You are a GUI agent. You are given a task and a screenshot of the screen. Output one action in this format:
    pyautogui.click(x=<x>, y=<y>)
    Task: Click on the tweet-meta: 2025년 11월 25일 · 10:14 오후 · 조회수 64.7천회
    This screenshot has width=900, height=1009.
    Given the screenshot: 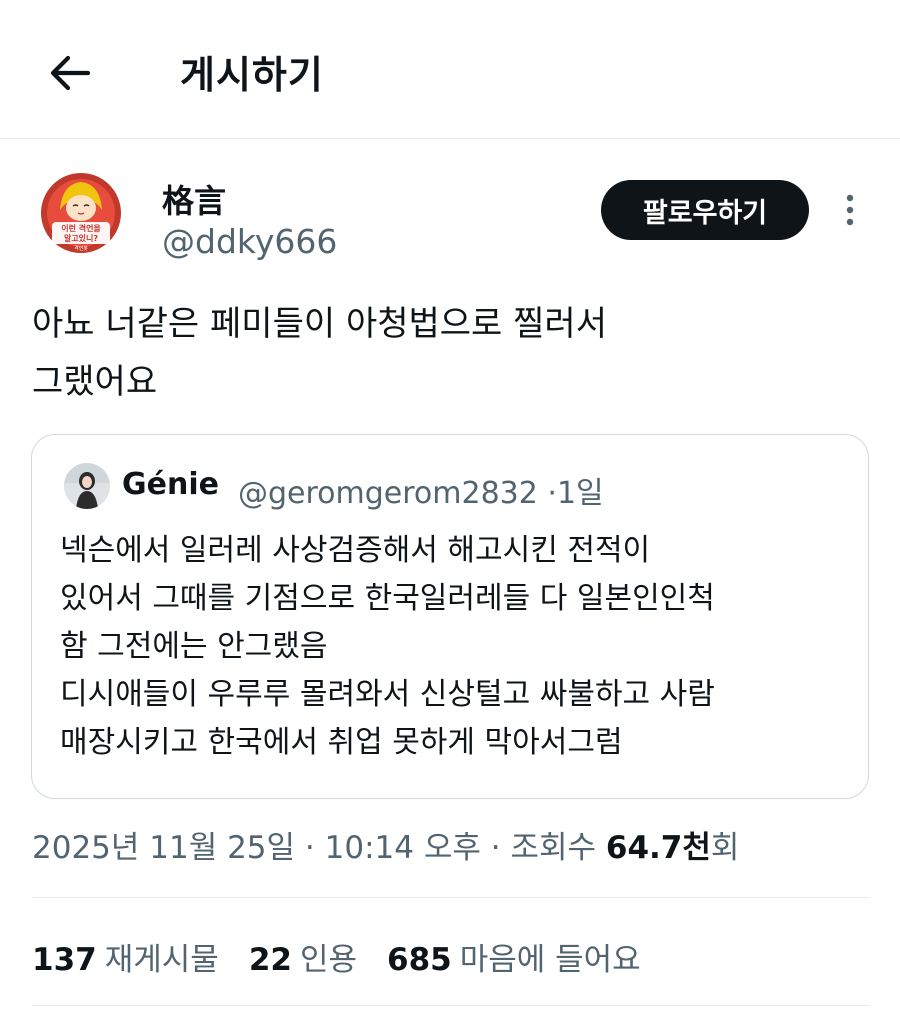 What is the action you would take?
    pyautogui.click(x=385, y=844)
    